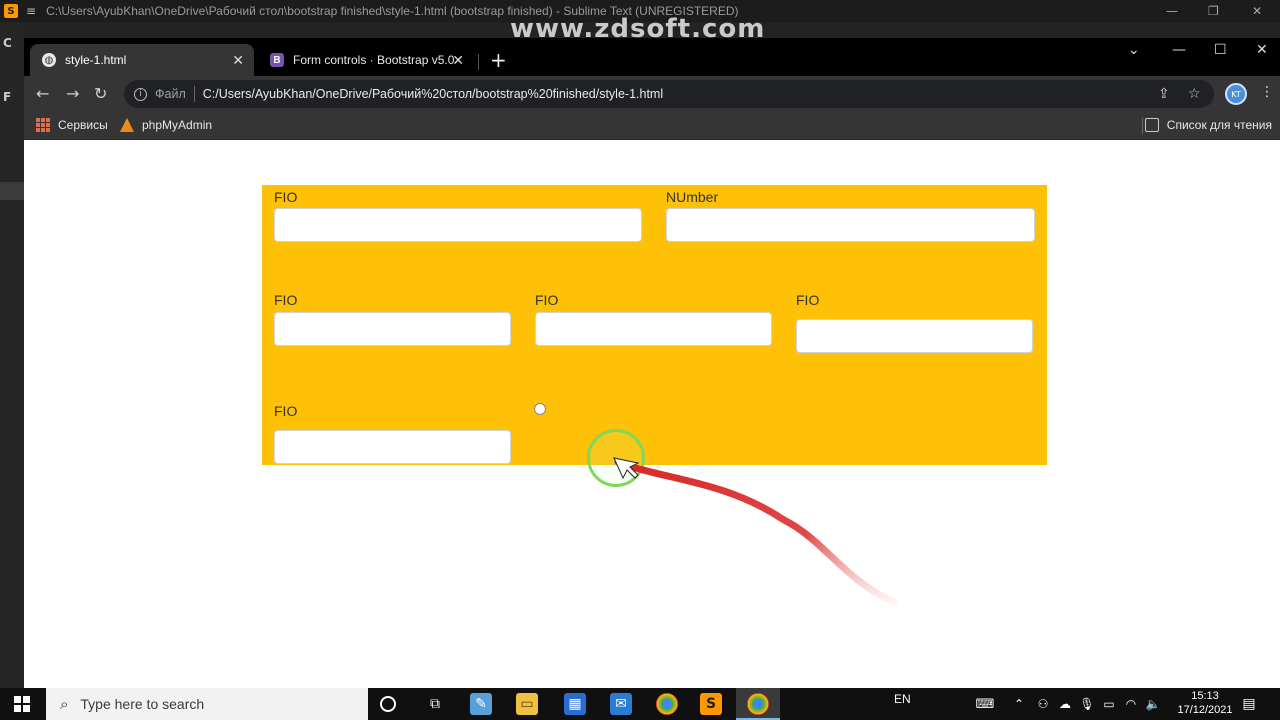 This screenshot has height=720, width=1280. Describe the element at coordinates (277, 60) in the screenshot. I see `bootstrap-icon: B` at that location.